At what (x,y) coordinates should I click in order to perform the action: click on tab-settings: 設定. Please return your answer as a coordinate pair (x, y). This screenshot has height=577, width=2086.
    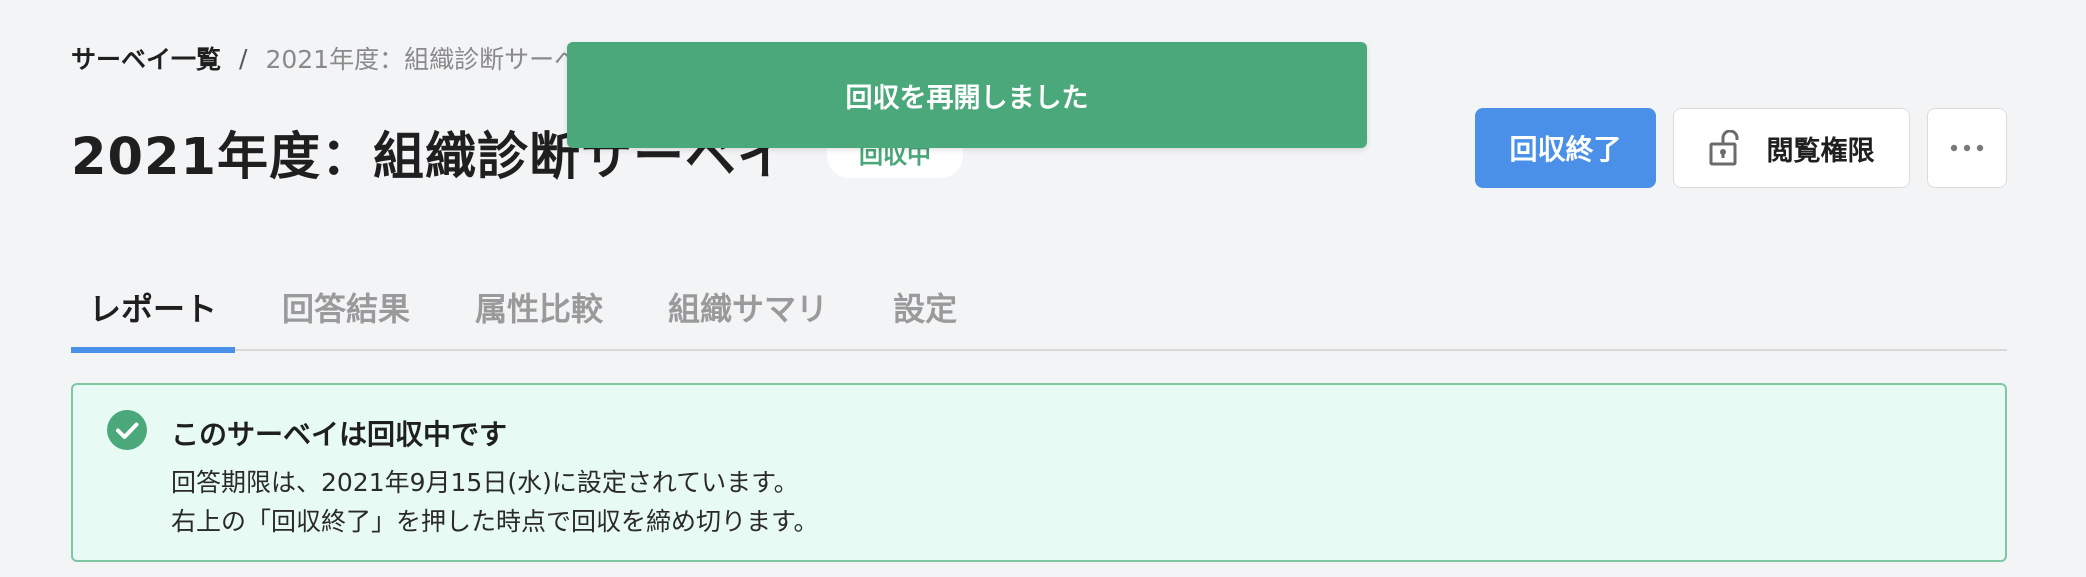
    Looking at the image, I should click on (925, 317).